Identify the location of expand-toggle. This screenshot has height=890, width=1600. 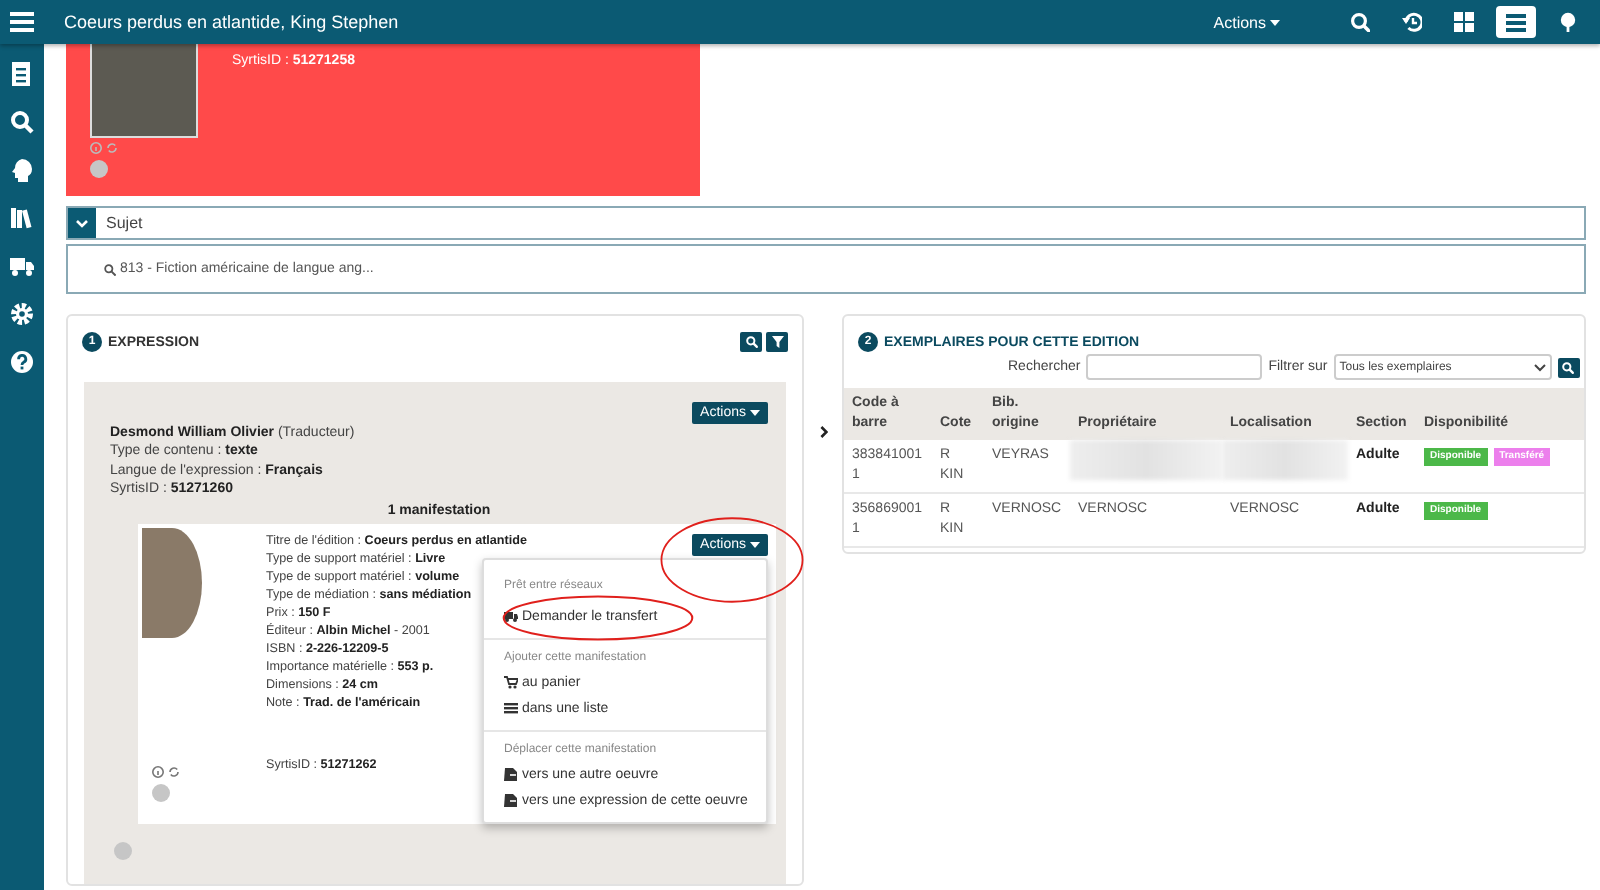
(82, 223).